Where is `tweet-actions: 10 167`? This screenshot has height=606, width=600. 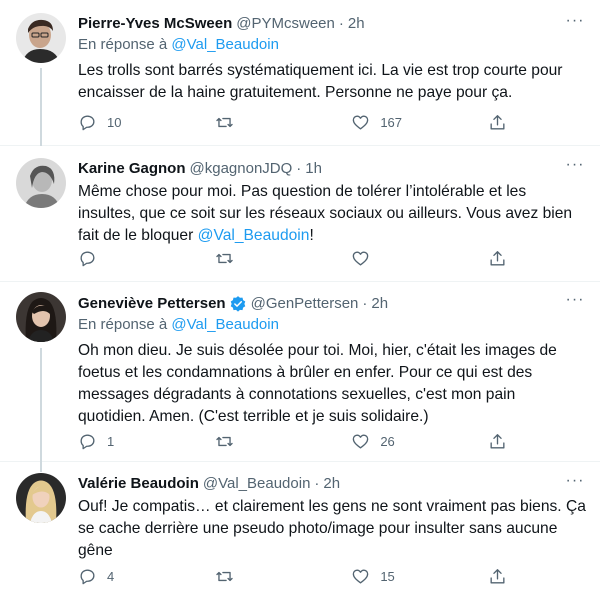 tweet-actions: 10 167 is located at coordinates (293, 122).